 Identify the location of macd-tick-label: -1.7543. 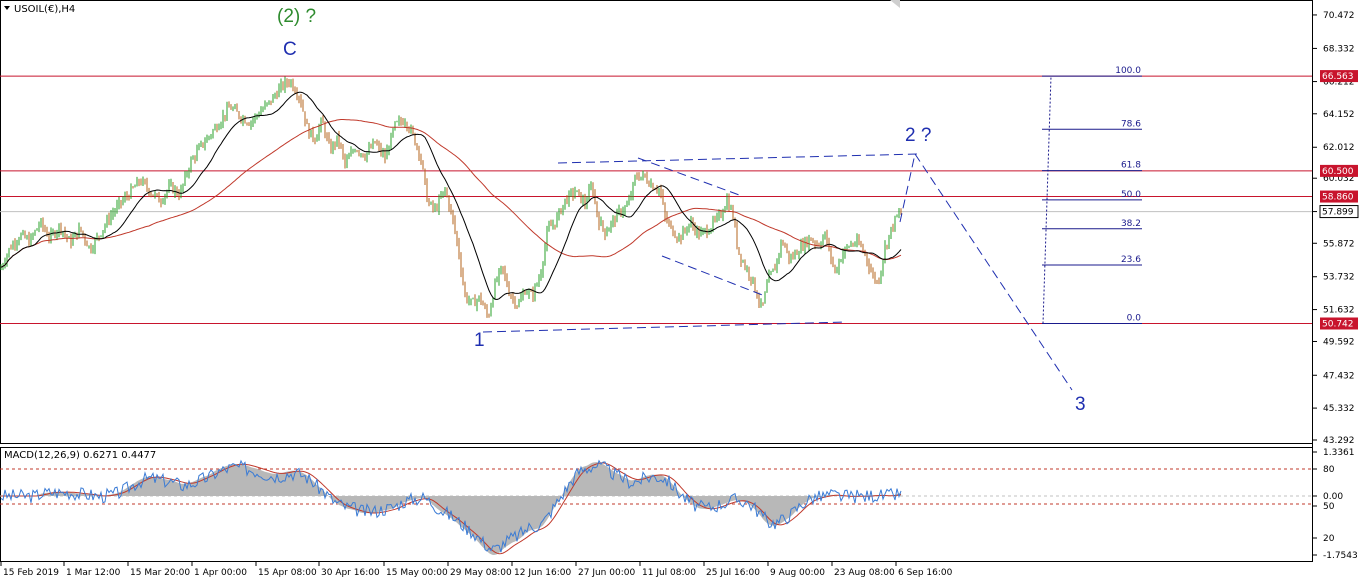
(1340, 556).